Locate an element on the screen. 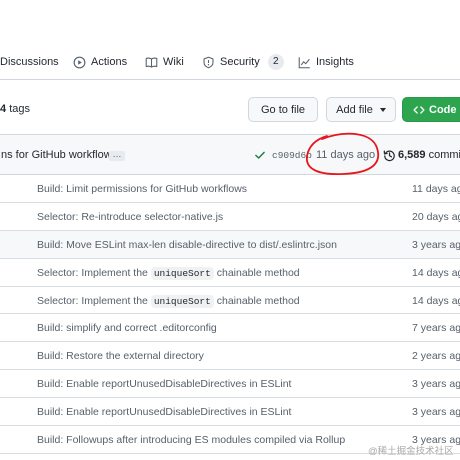 This screenshot has height=460, width=460. row-commit-age: 2 years ago is located at coordinates (436, 356).